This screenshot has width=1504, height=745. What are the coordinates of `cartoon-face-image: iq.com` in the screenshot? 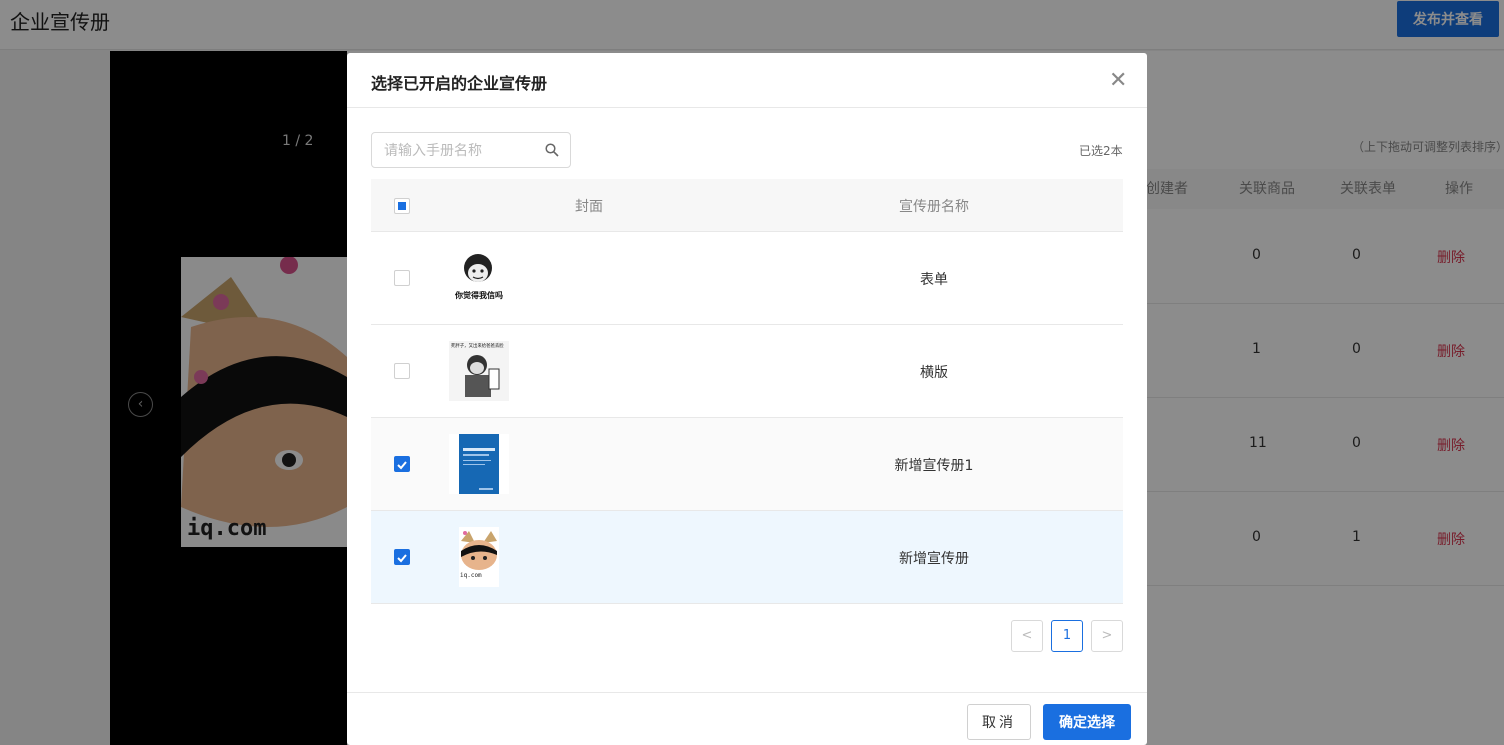 It's located at (479, 557).